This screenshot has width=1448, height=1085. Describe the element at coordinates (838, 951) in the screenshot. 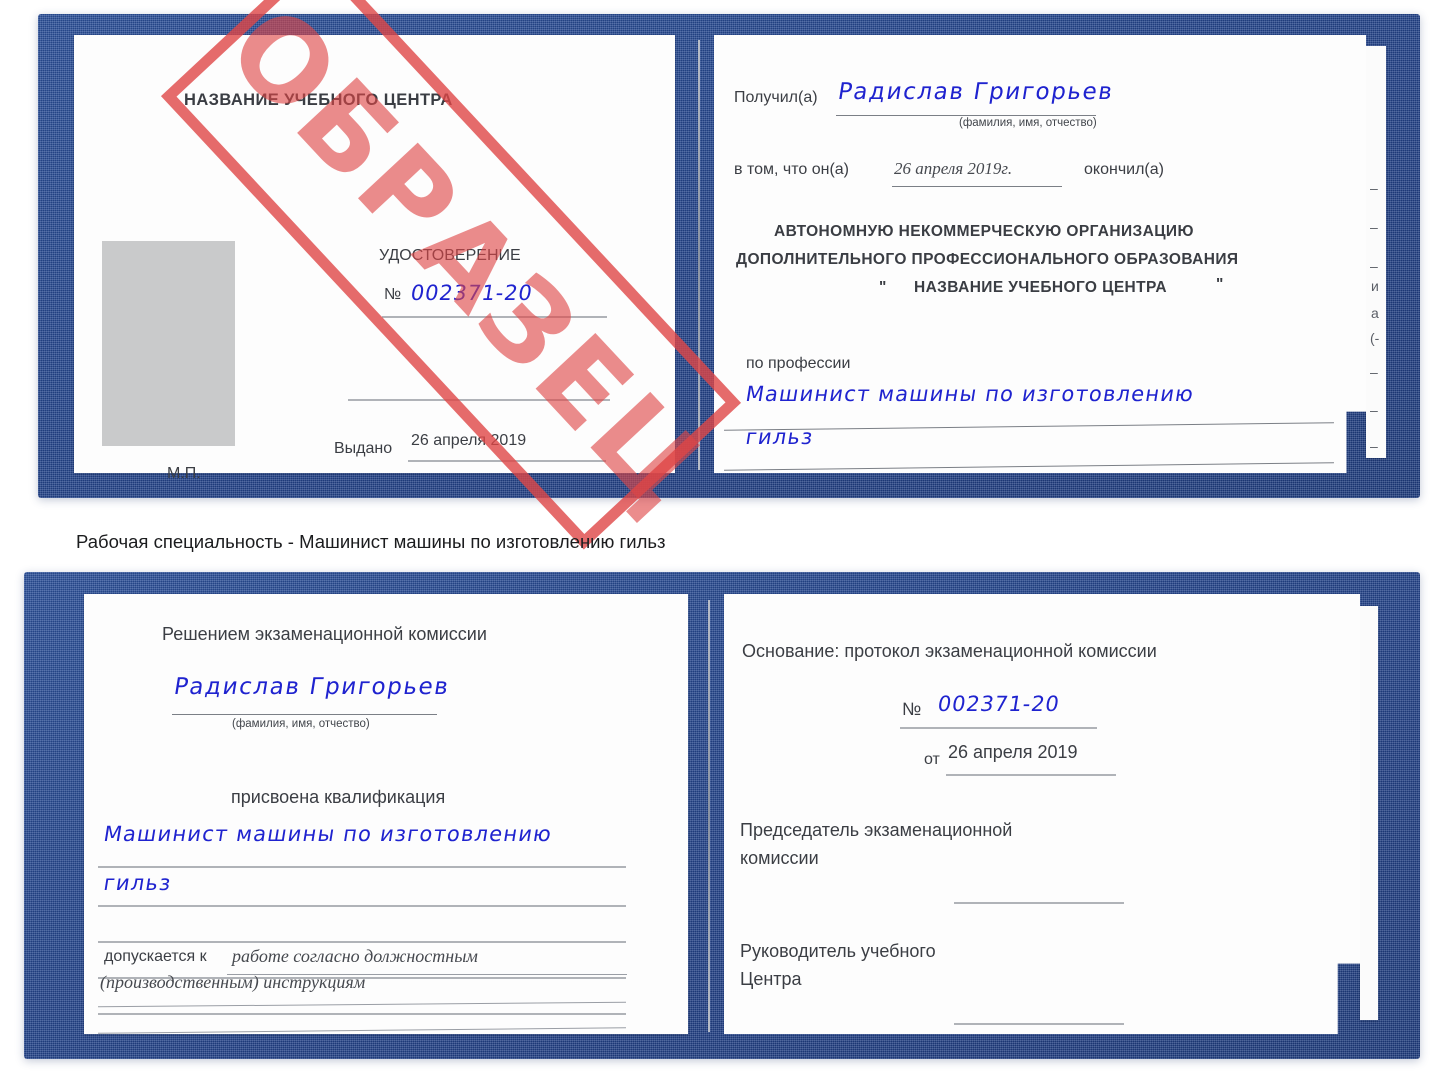

I see `head-label-line-1: Руководитель учебного` at that location.